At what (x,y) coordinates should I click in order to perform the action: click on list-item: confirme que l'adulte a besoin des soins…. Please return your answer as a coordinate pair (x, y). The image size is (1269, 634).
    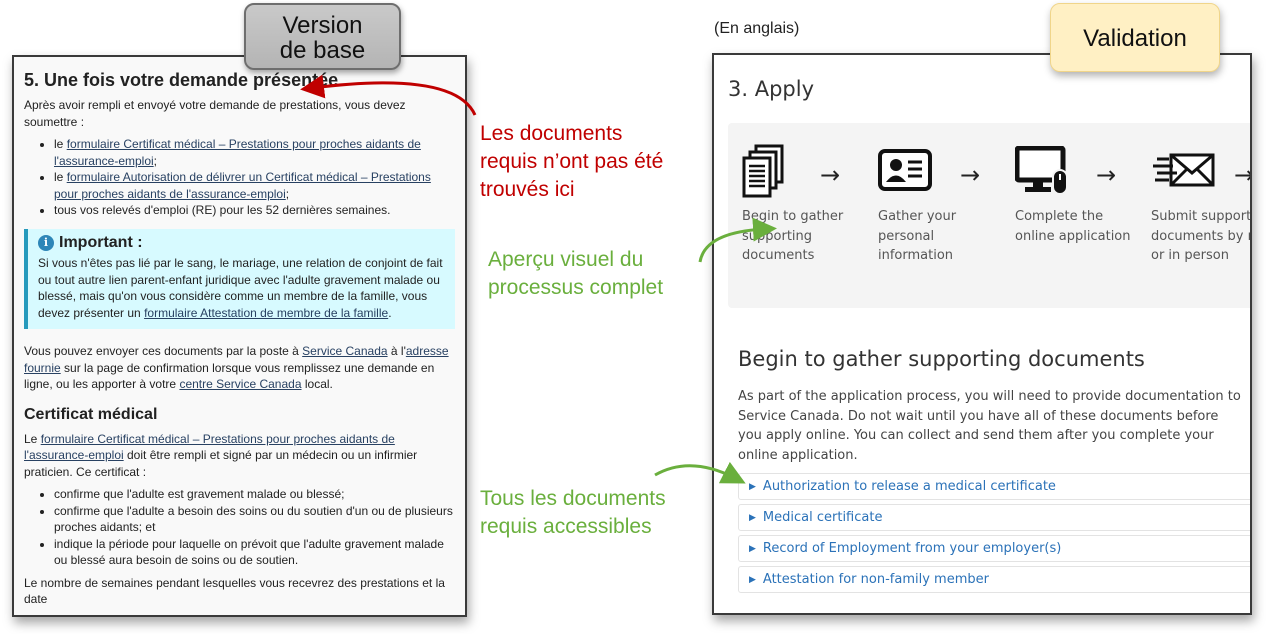
    Looking at the image, I should click on (254, 519).